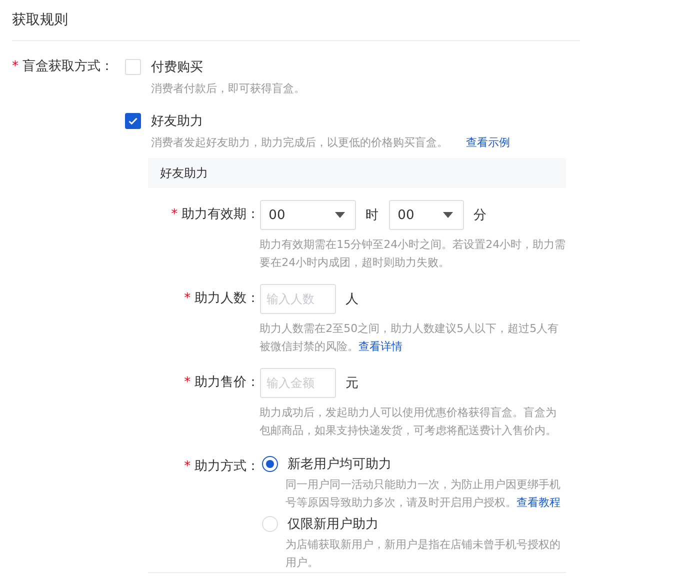 This screenshot has width=681, height=581. I want to click on checkbox-label: 好友助力, so click(177, 121).